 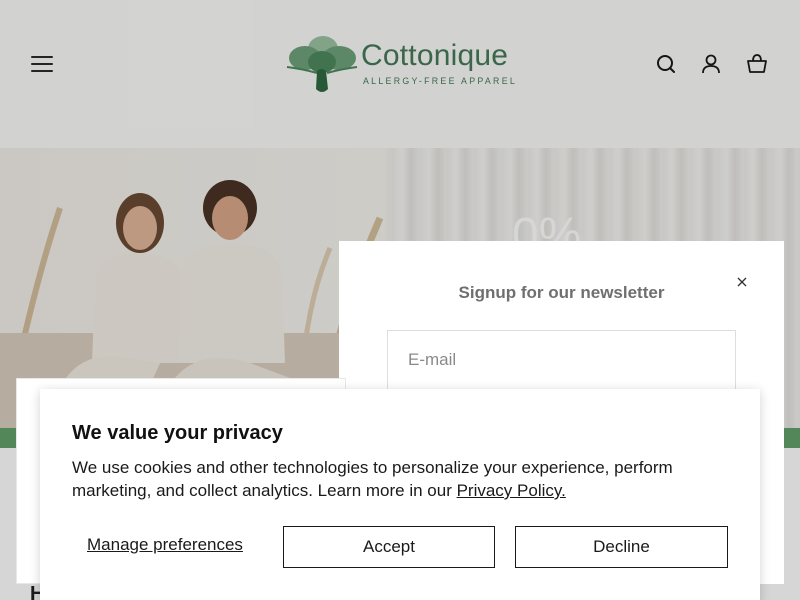 What do you see at coordinates (561, 292) in the screenshot?
I see `newsletter-title: Signup for our newsletter` at bounding box center [561, 292].